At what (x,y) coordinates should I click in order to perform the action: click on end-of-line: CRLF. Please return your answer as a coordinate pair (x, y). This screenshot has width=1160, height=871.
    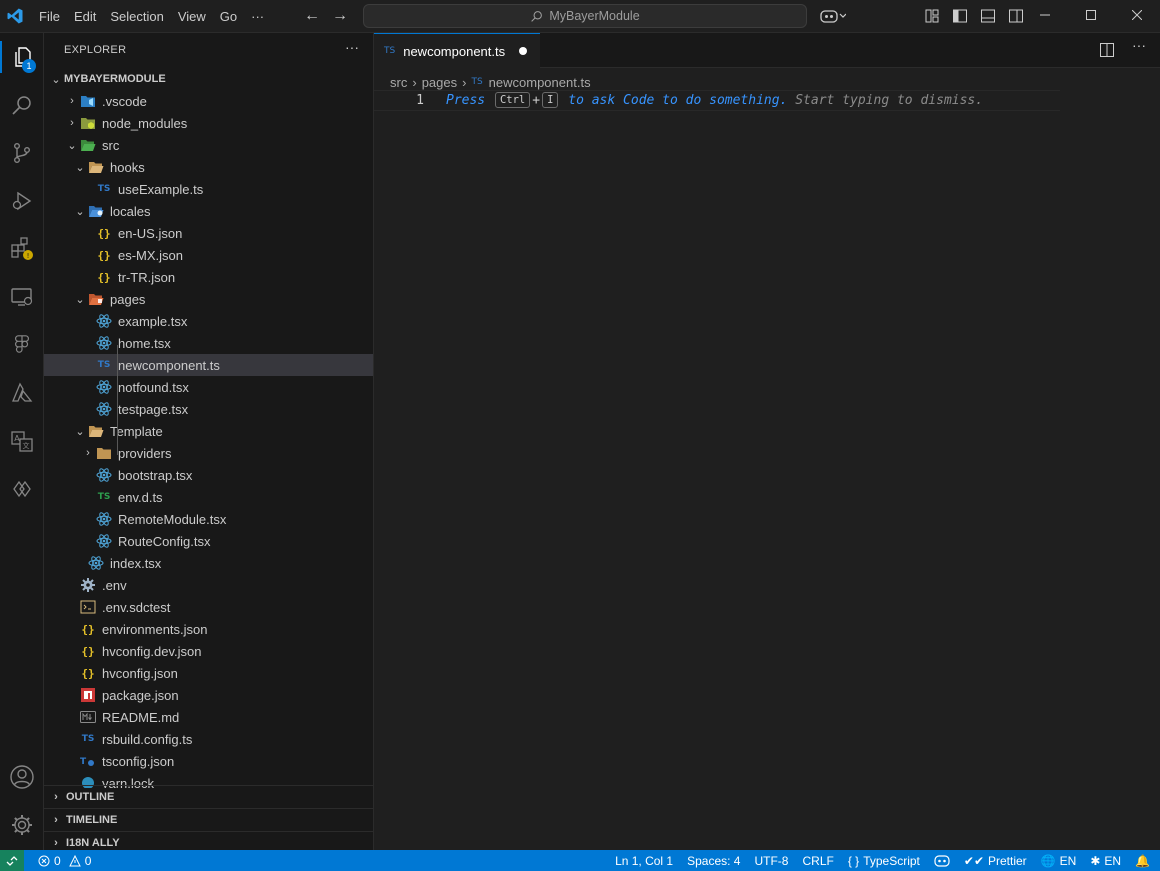
    Looking at the image, I should click on (817, 861).